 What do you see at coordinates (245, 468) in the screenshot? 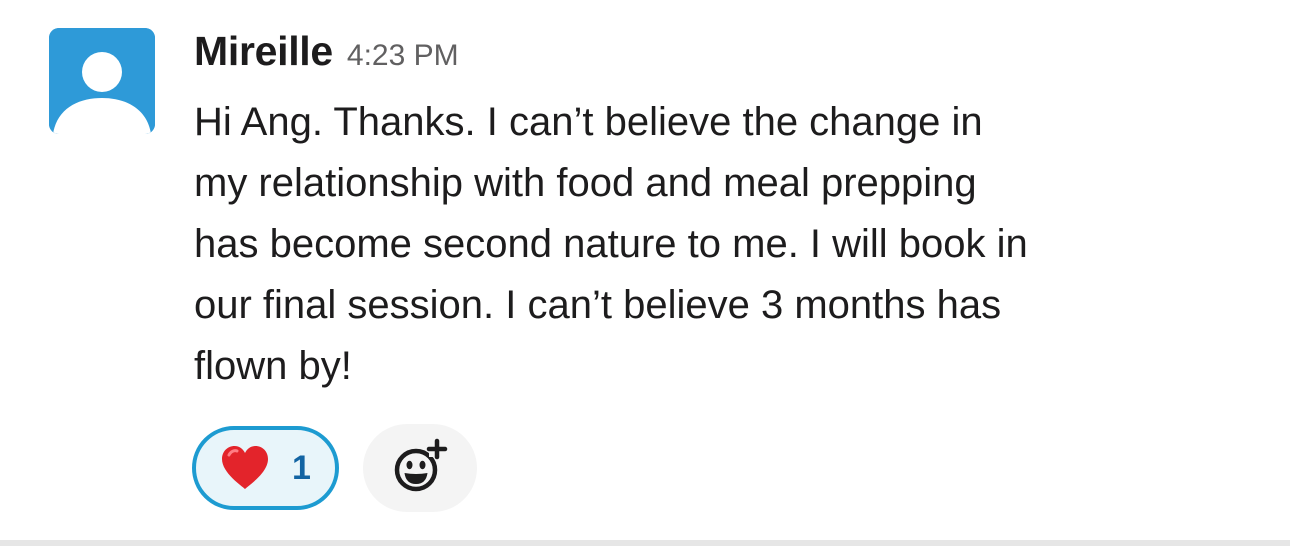
I see `red-heart-icon` at bounding box center [245, 468].